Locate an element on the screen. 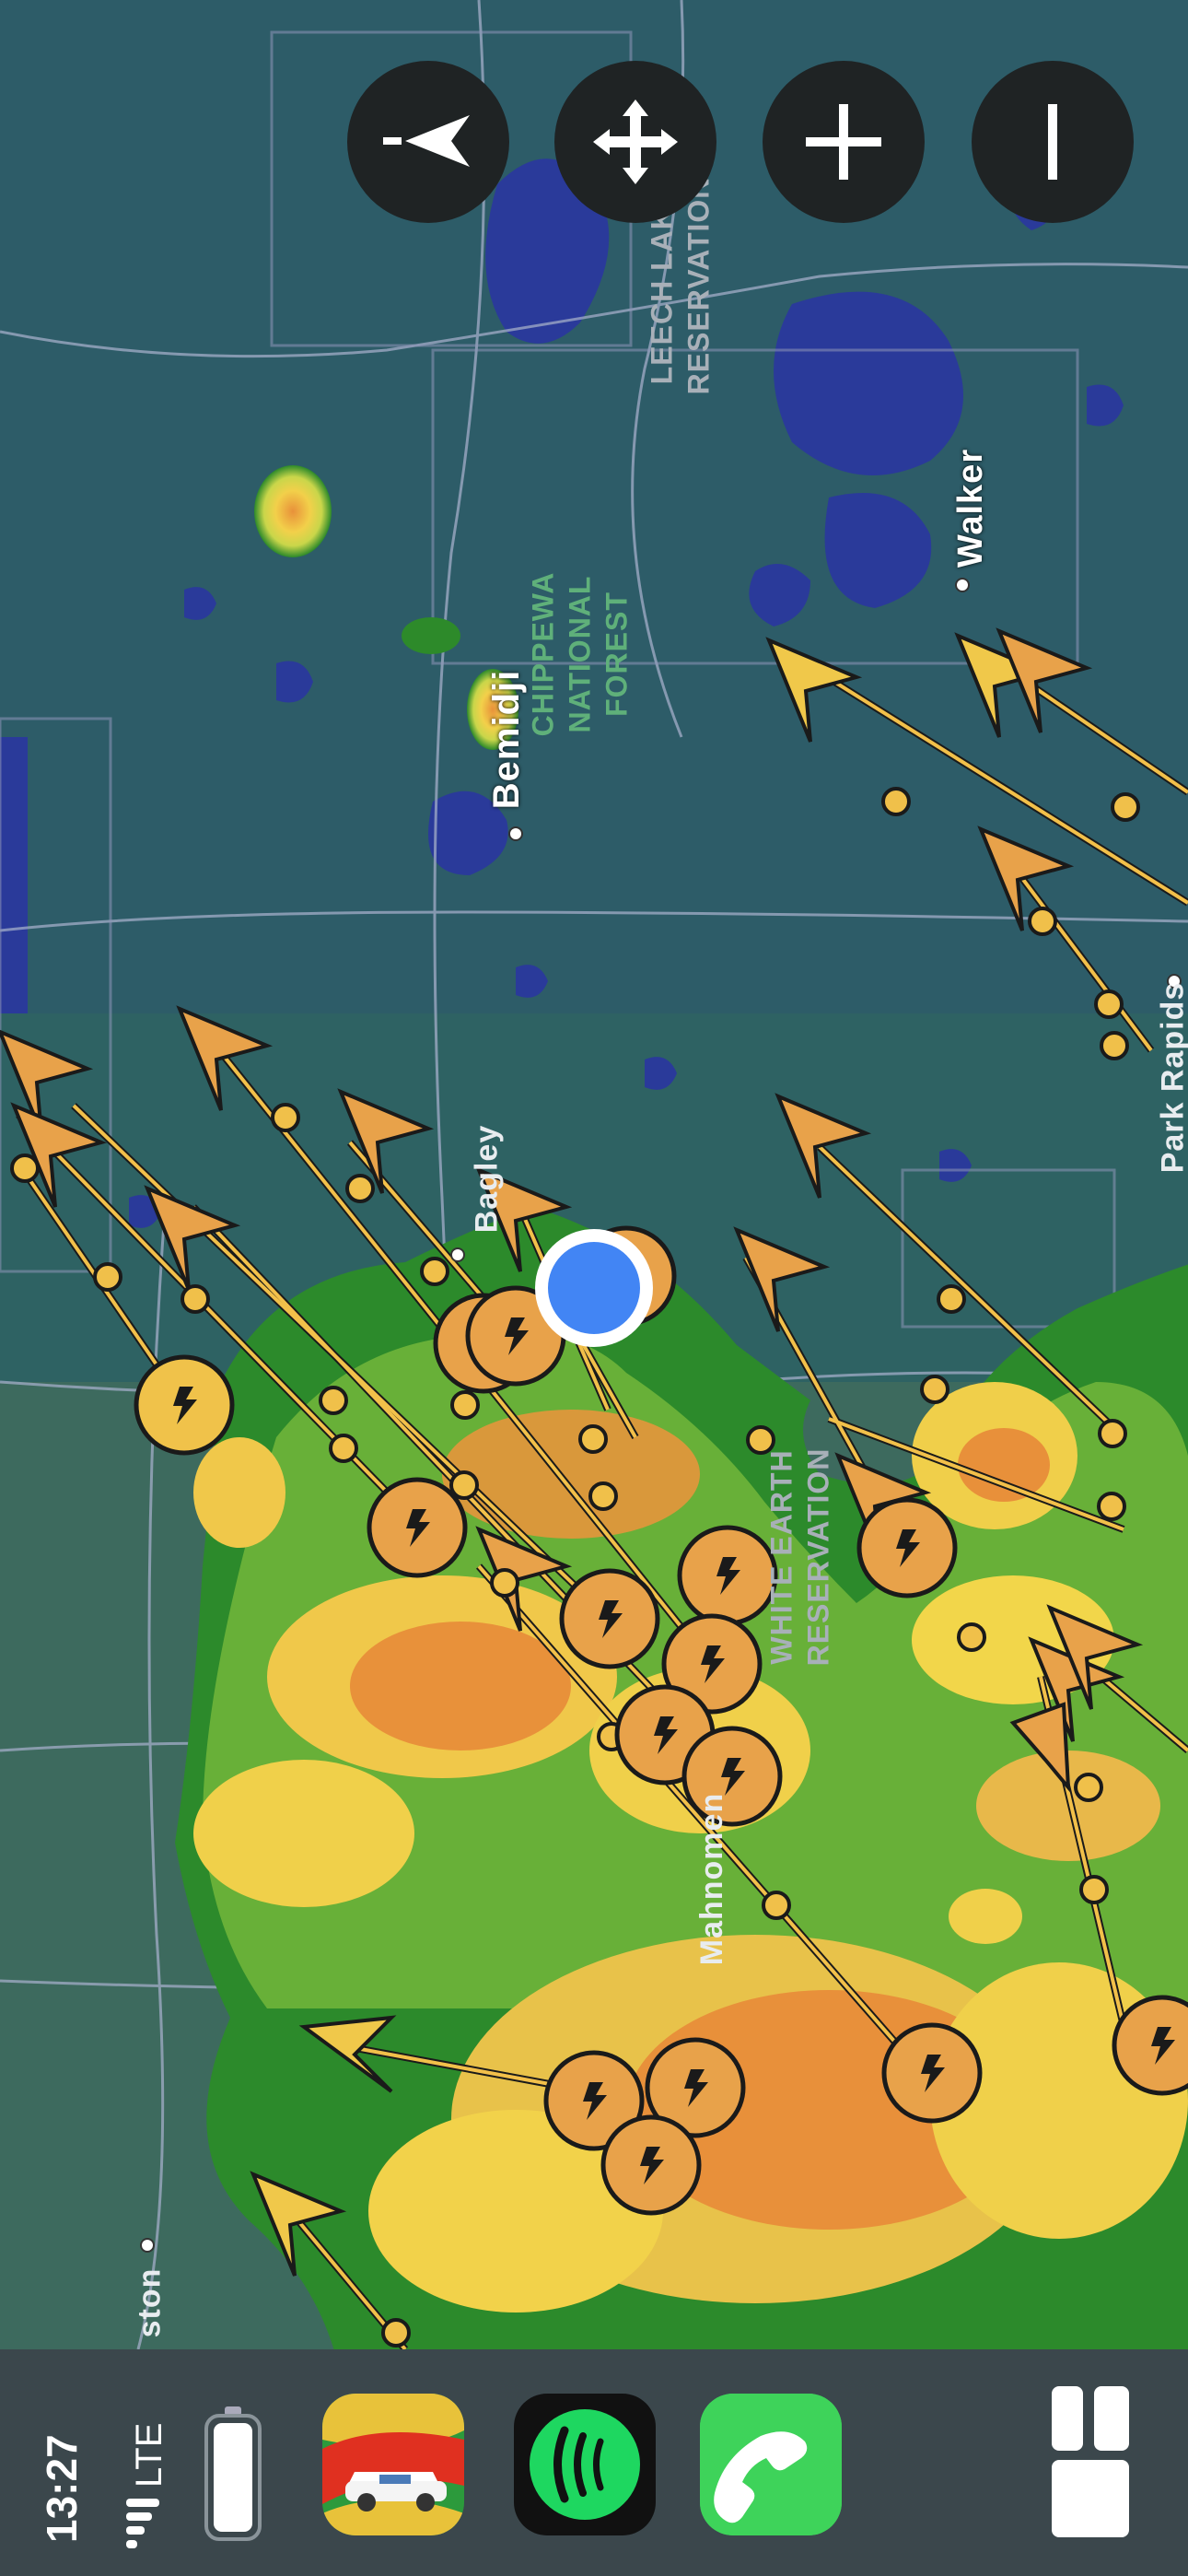  location-arrow-icon is located at coordinates (427, 141).